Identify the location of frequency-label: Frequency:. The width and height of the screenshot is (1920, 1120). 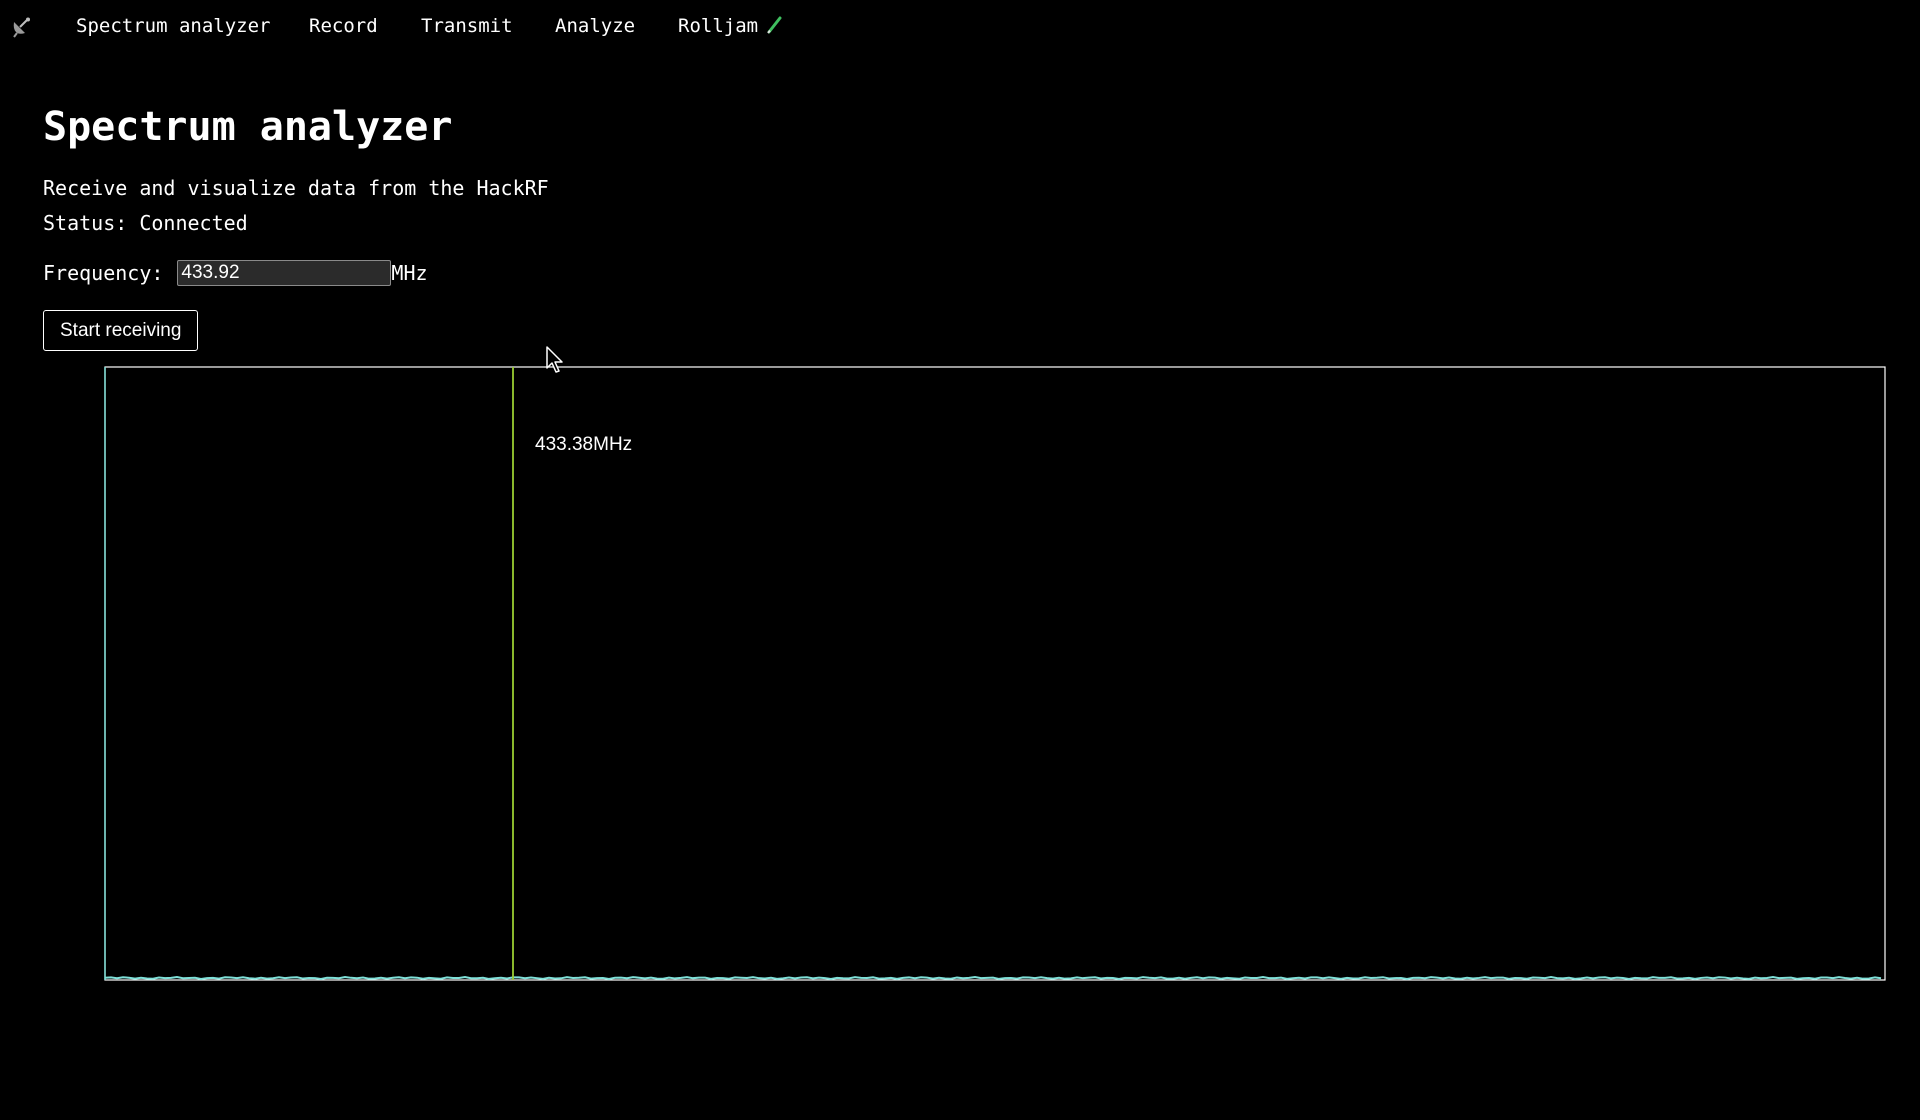
(103, 273).